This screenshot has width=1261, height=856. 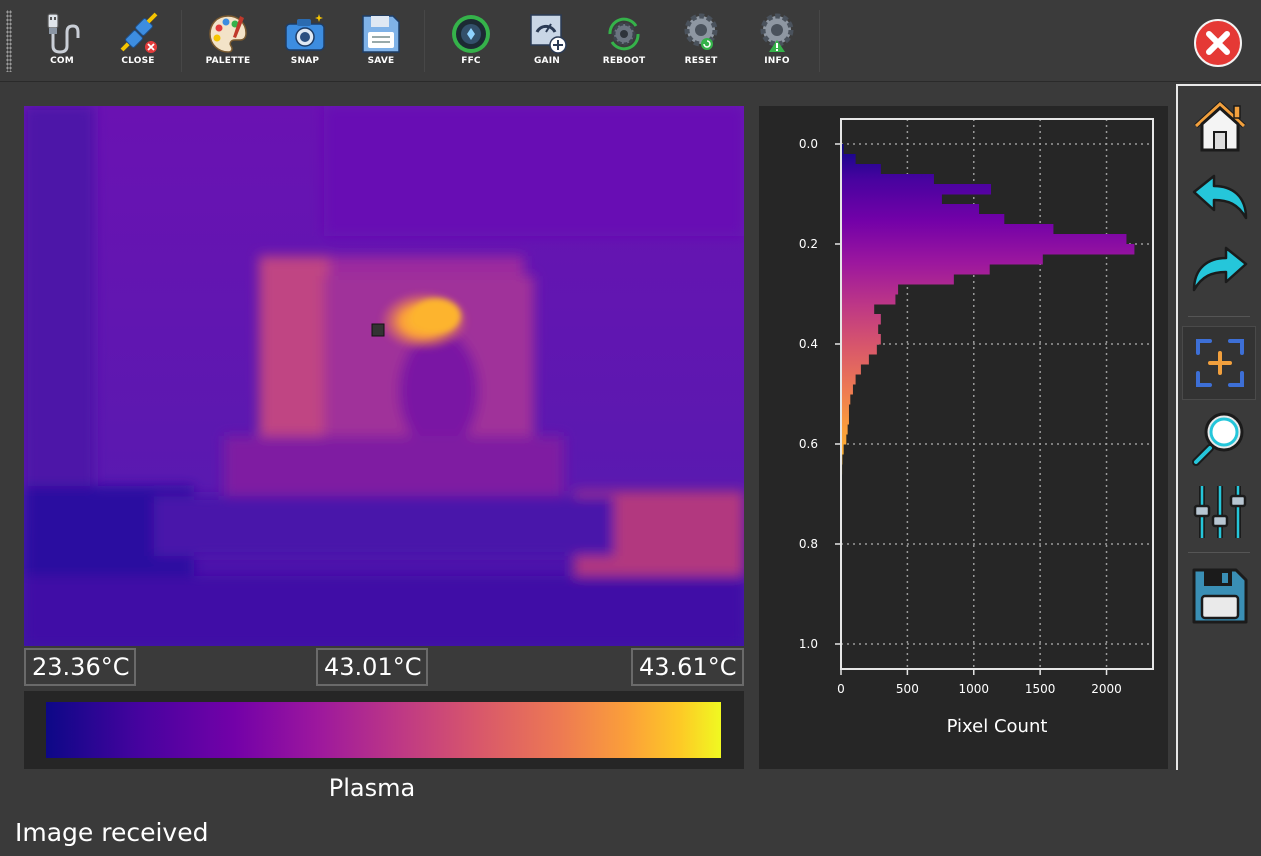 I want to click on shutter-icon, so click(x=471, y=34).